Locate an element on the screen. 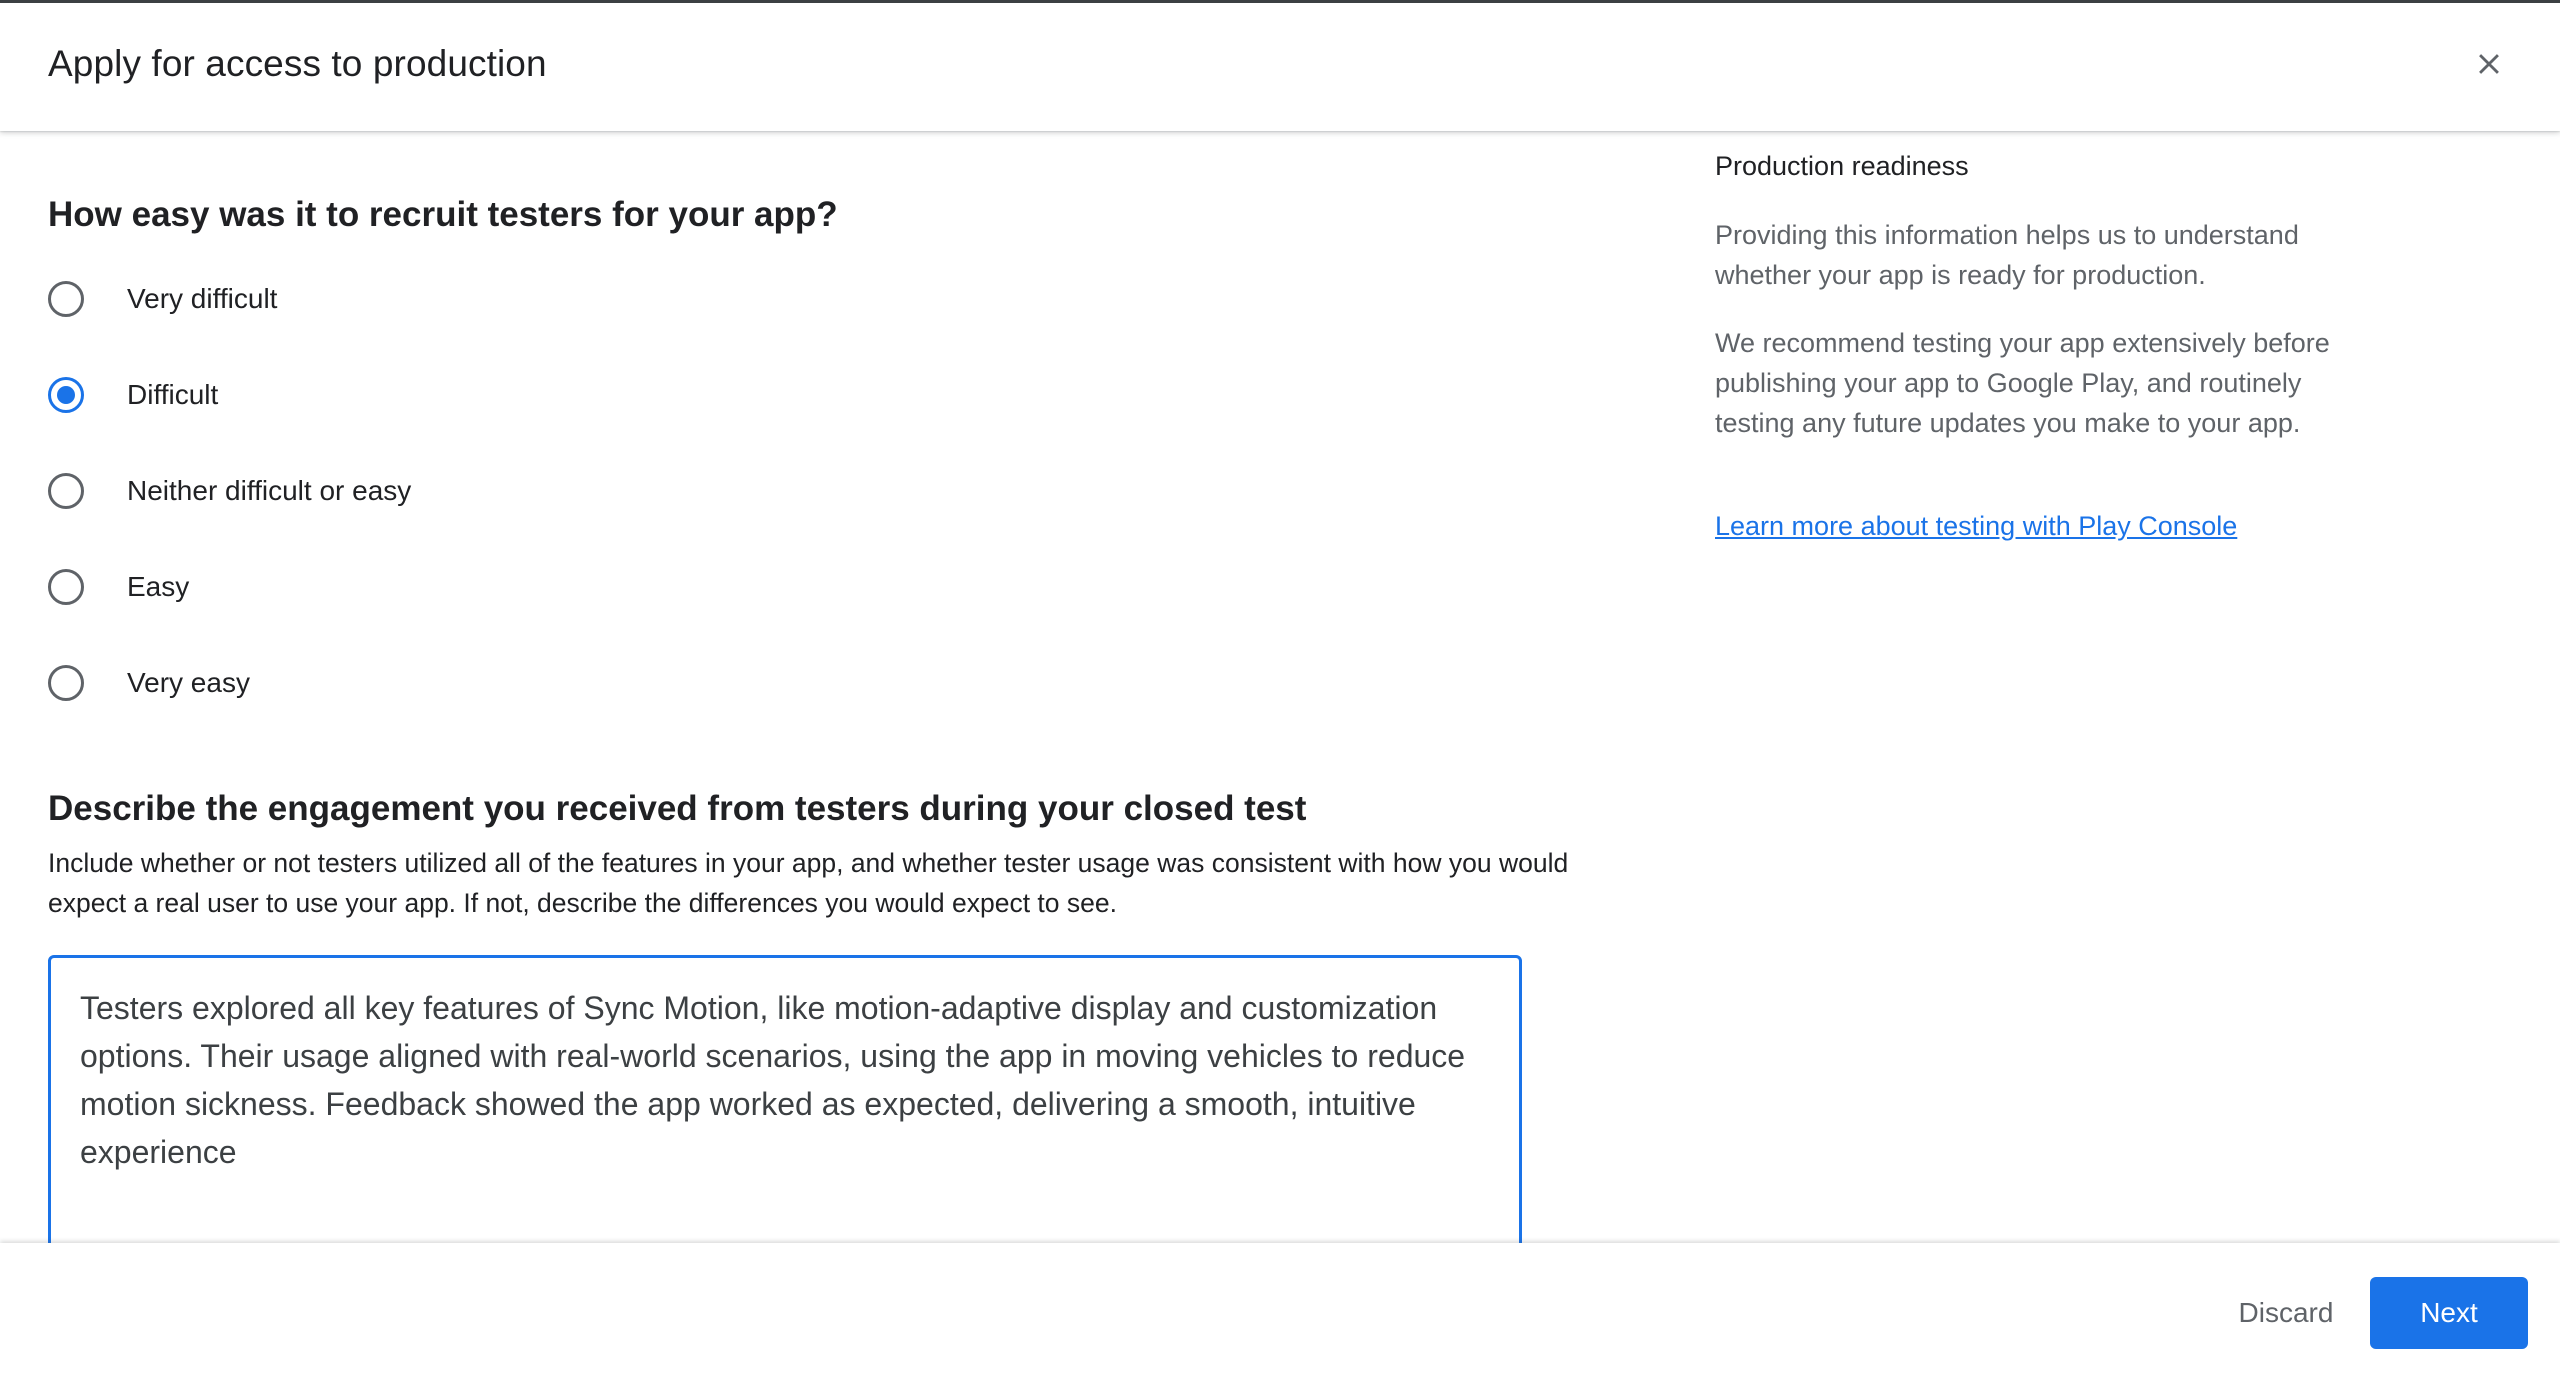 The height and width of the screenshot is (1378, 2560). close-icon is located at coordinates (2489, 64).